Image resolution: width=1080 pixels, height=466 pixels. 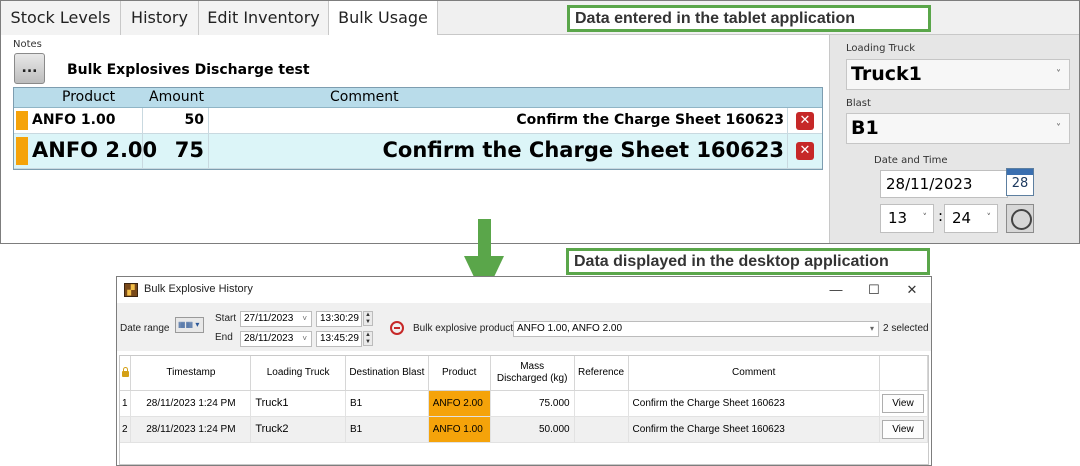 What do you see at coordinates (198, 289) in the screenshot?
I see `window-title: Bulk Explosive History` at bounding box center [198, 289].